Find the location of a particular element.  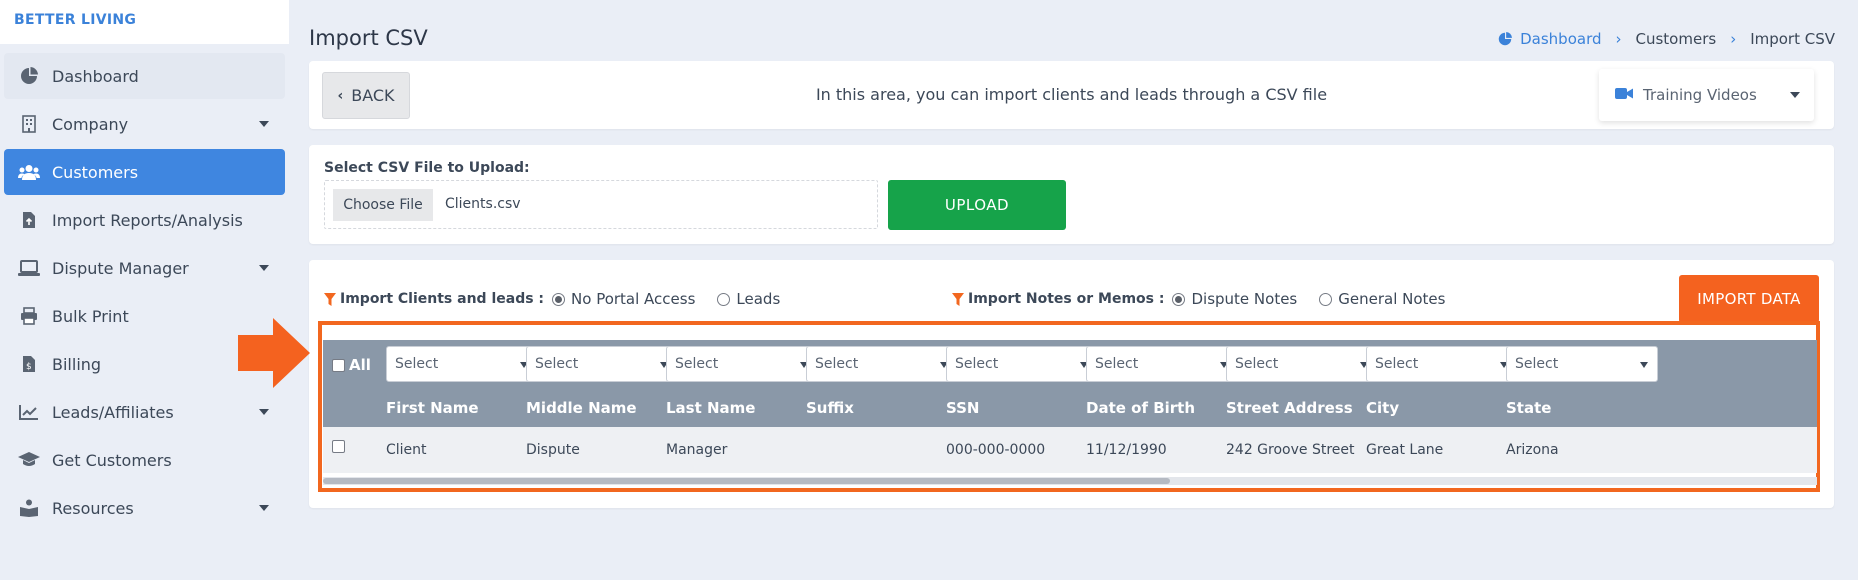

file-name: Clients.csv is located at coordinates (483, 204).